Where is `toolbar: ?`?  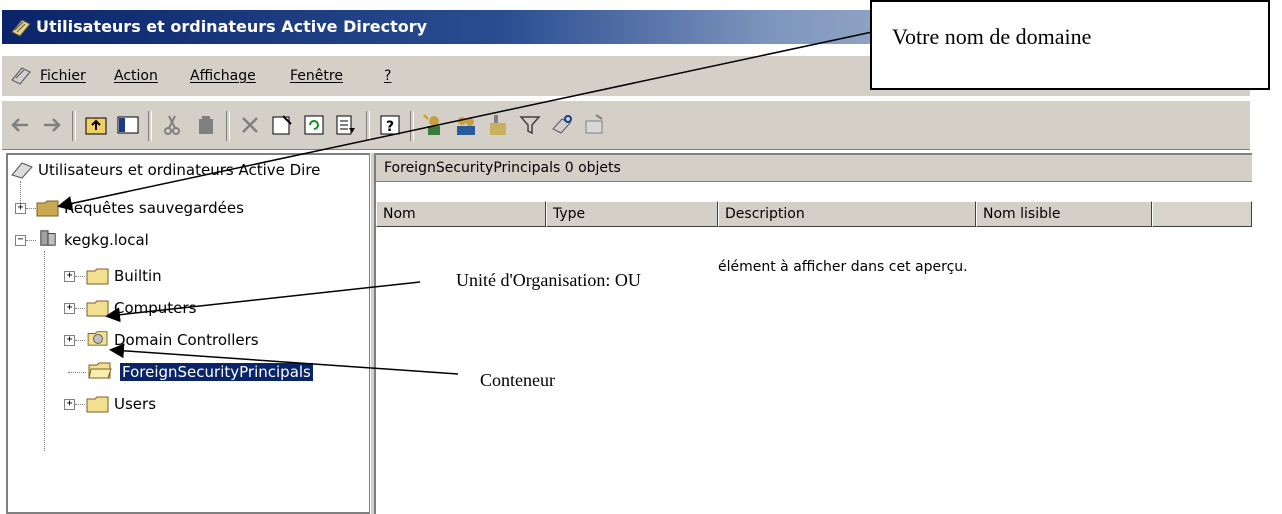 toolbar: ? is located at coordinates (626, 125).